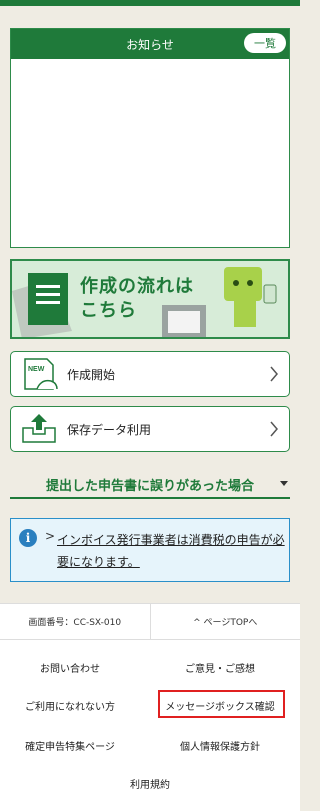  What do you see at coordinates (150, 3) in the screenshot?
I see `top-accent-bar` at bounding box center [150, 3].